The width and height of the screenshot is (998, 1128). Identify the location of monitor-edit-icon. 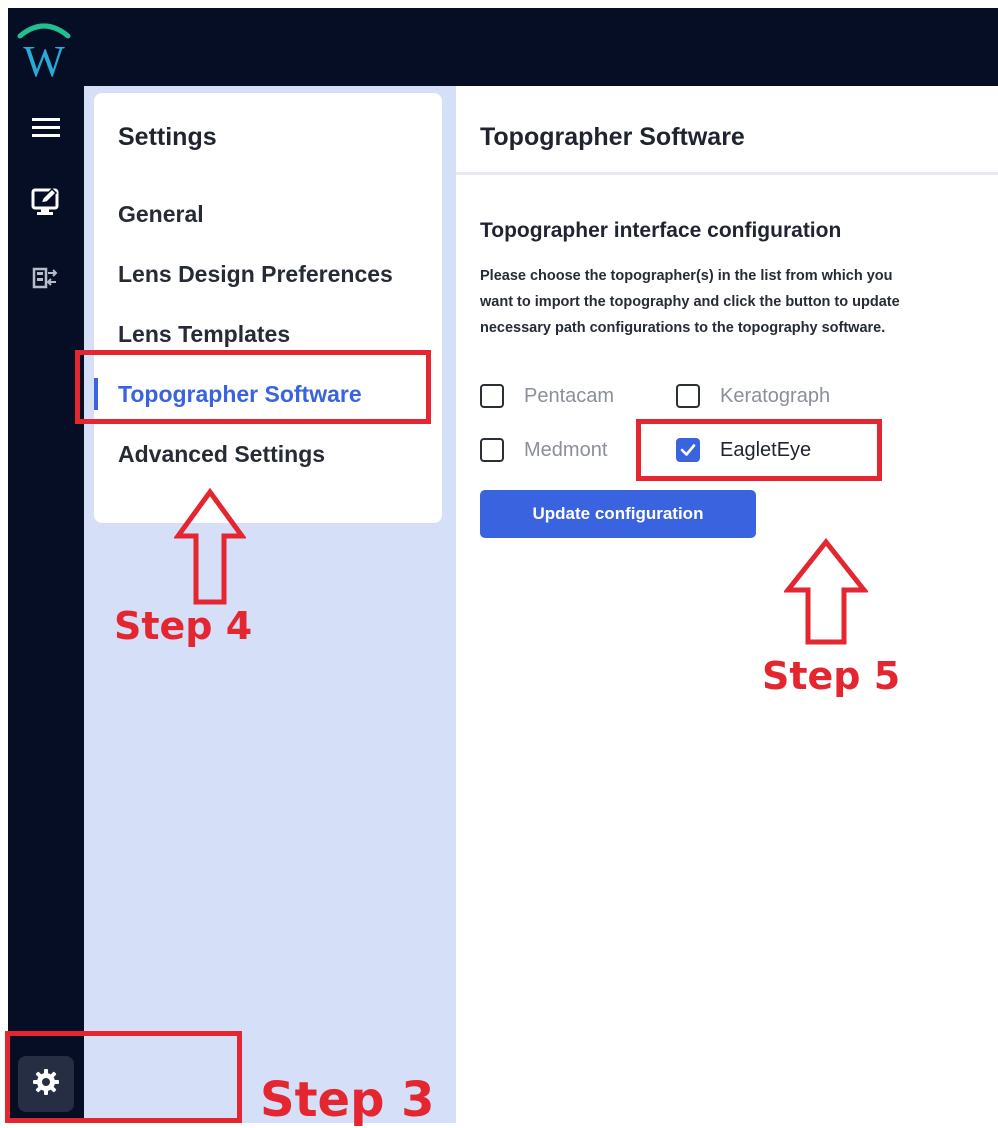
(46, 202).